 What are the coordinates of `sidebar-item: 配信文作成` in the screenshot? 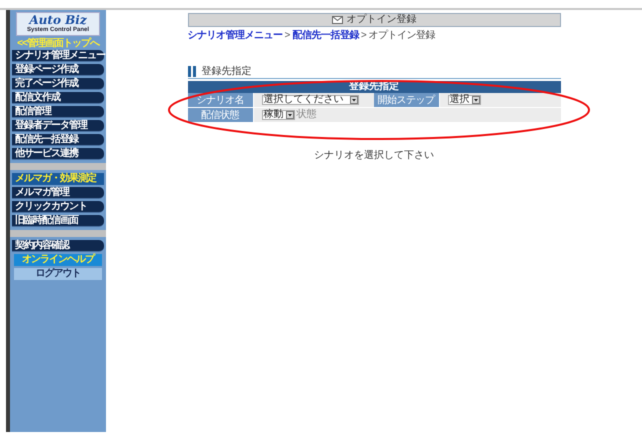 It's located at (58, 98).